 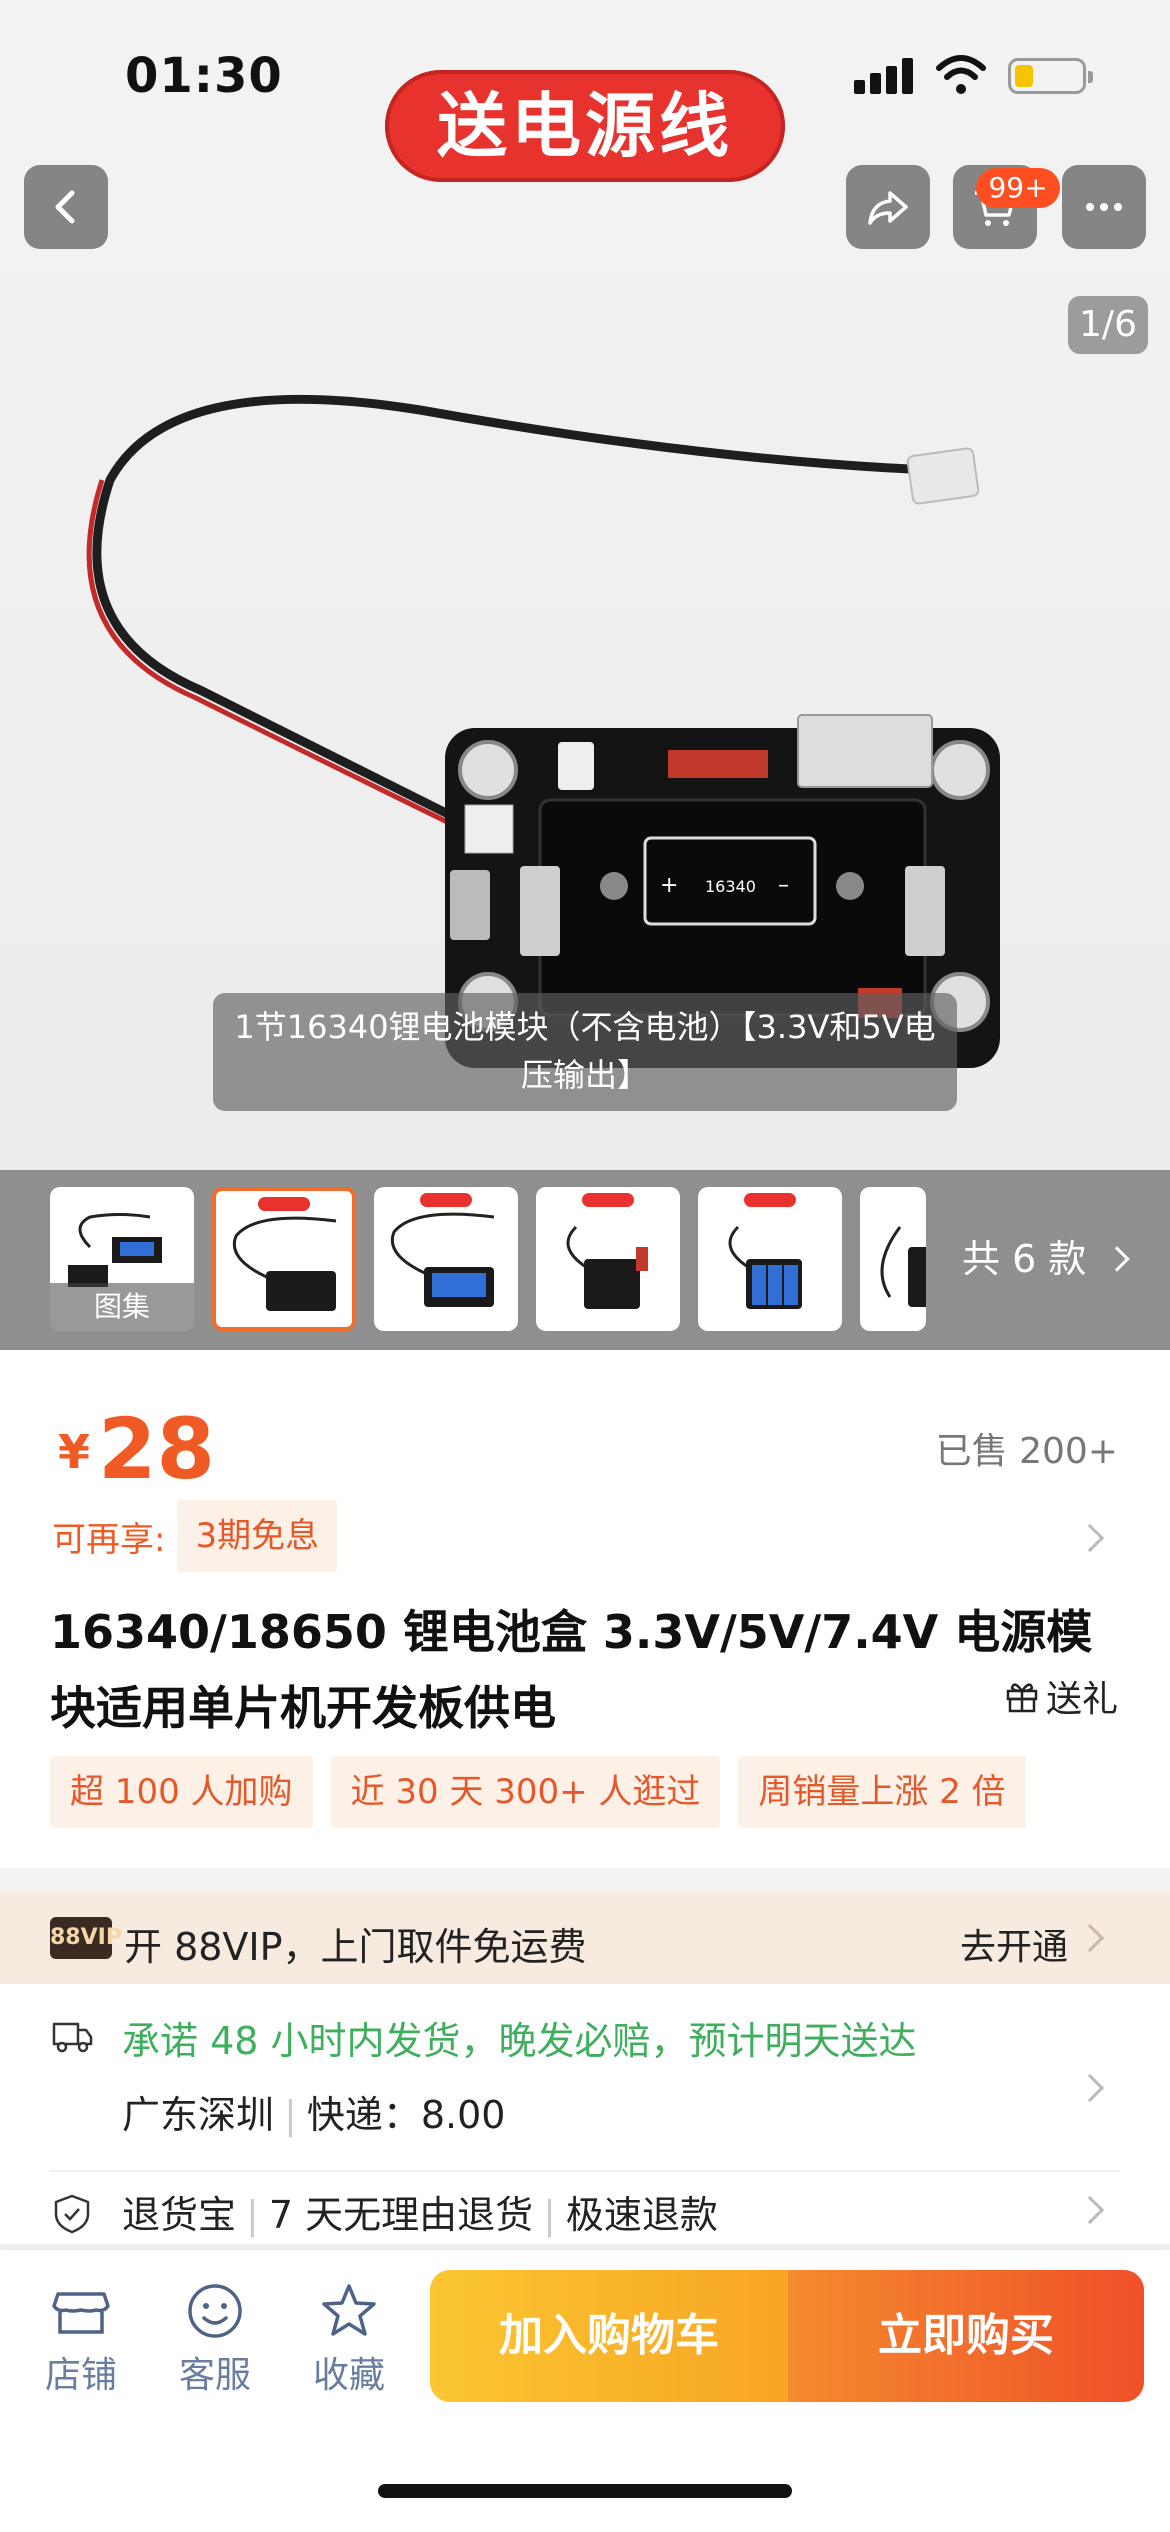 What do you see at coordinates (406, 2115) in the screenshot?
I see `express-fee: 快递：8.00` at bounding box center [406, 2115].